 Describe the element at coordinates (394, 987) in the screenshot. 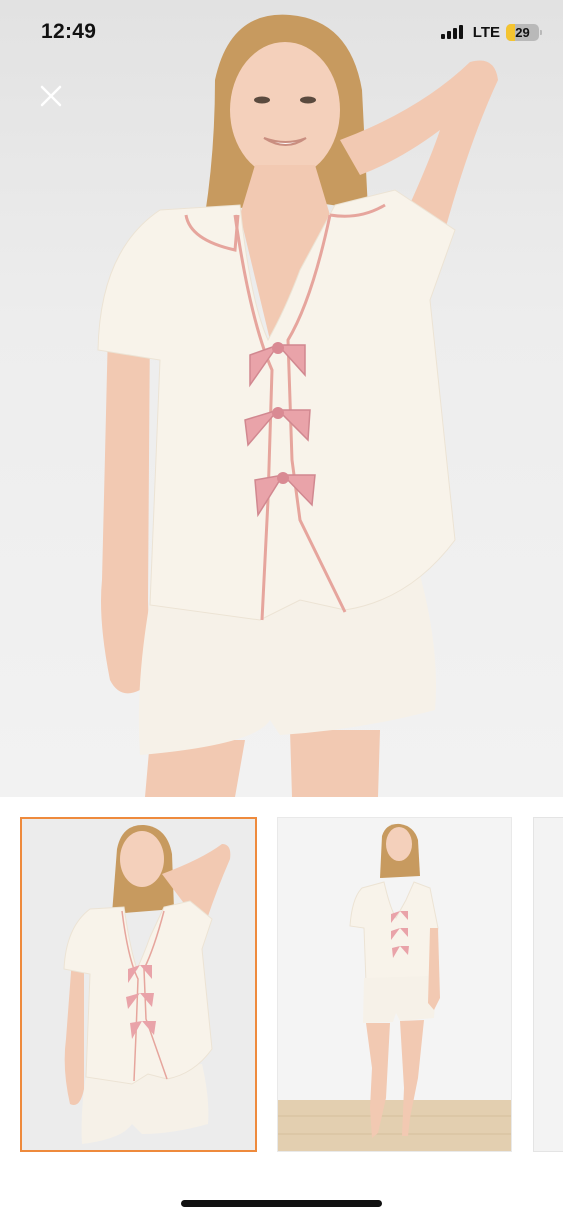

I see `thumbnail-fullbody-image` at that location.